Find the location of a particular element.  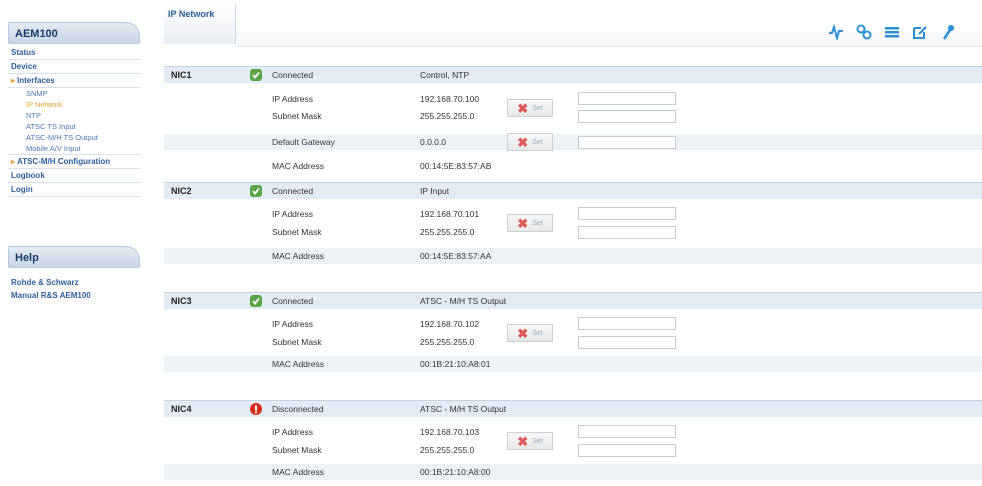

nic3-header-row: NIC3 Connected ATSC - M/H TS Output is located at coordinates (573, 300).